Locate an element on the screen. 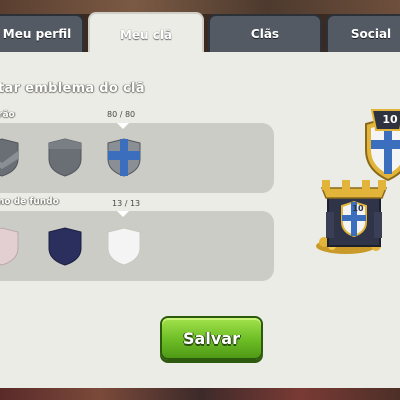 This screenshot has width=400, height=400. cross-shield-icon is located at coordinates (124, 157).